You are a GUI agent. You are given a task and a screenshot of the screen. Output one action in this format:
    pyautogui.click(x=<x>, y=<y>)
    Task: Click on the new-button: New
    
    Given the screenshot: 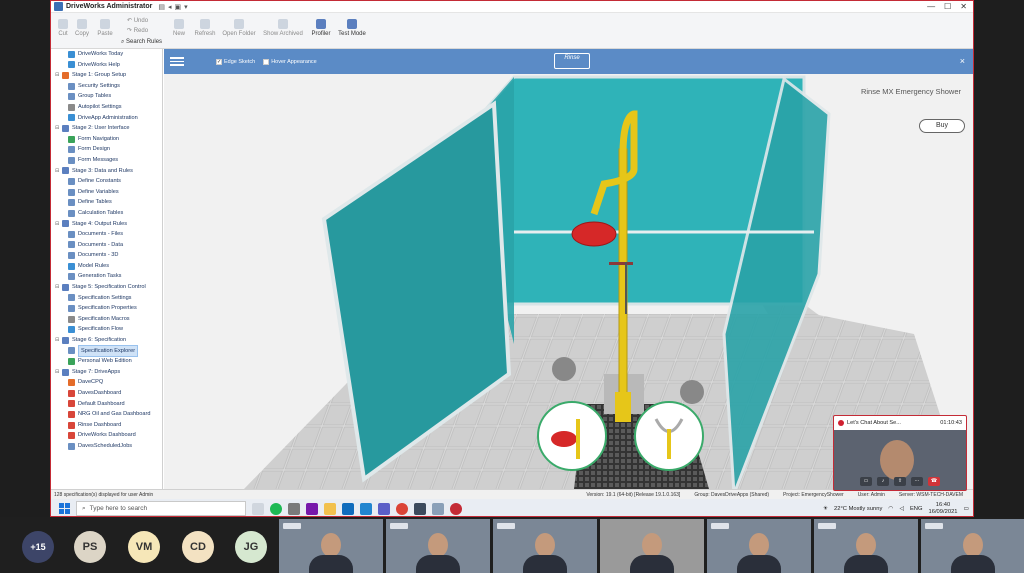 What is the action you would take?
    pyautogui.click(x=179, y=28)
    